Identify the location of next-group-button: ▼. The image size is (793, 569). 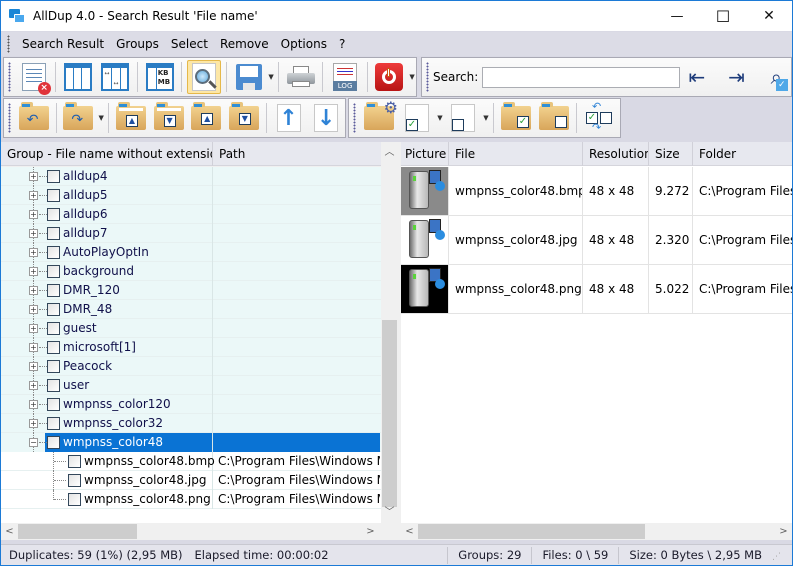
(244, 118).